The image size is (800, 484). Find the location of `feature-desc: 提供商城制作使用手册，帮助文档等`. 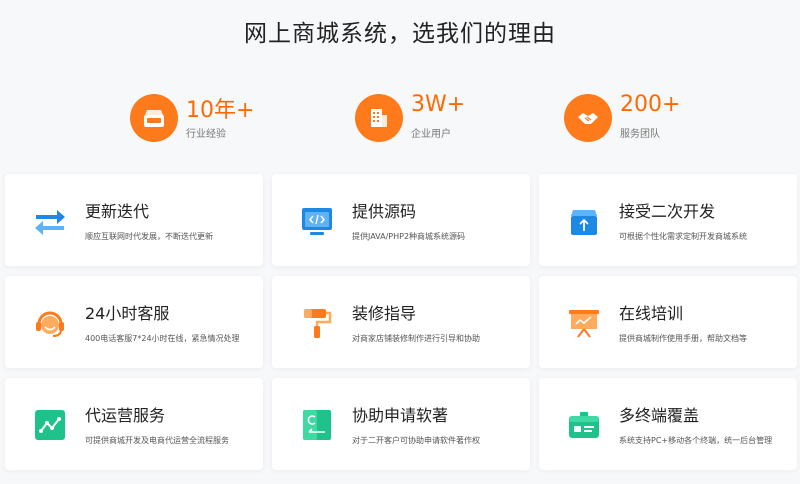

feature-desc: 提供商城制作使用手册，帮助文档等 is located at coordinates (683, 338).